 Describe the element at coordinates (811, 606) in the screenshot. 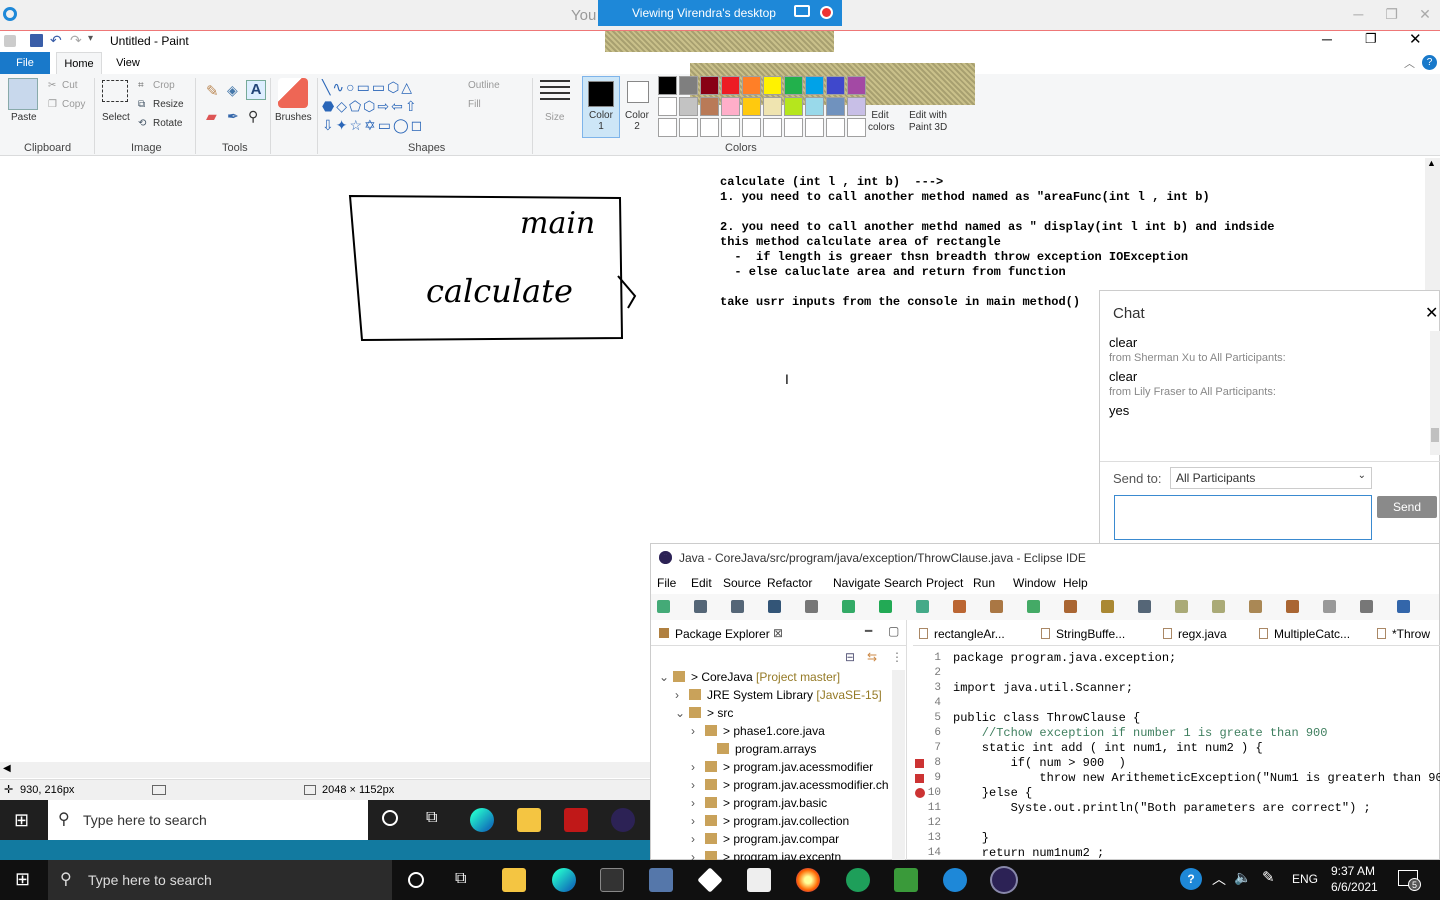

I see `debug-skip-icon` at that location.